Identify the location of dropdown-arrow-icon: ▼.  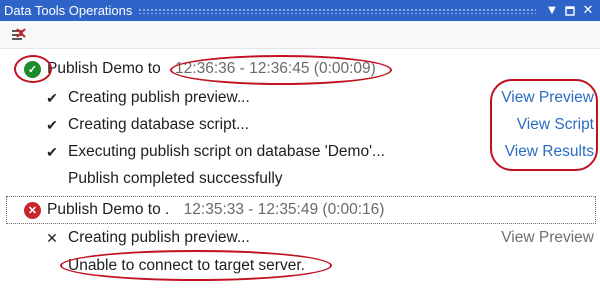
(552, 11).